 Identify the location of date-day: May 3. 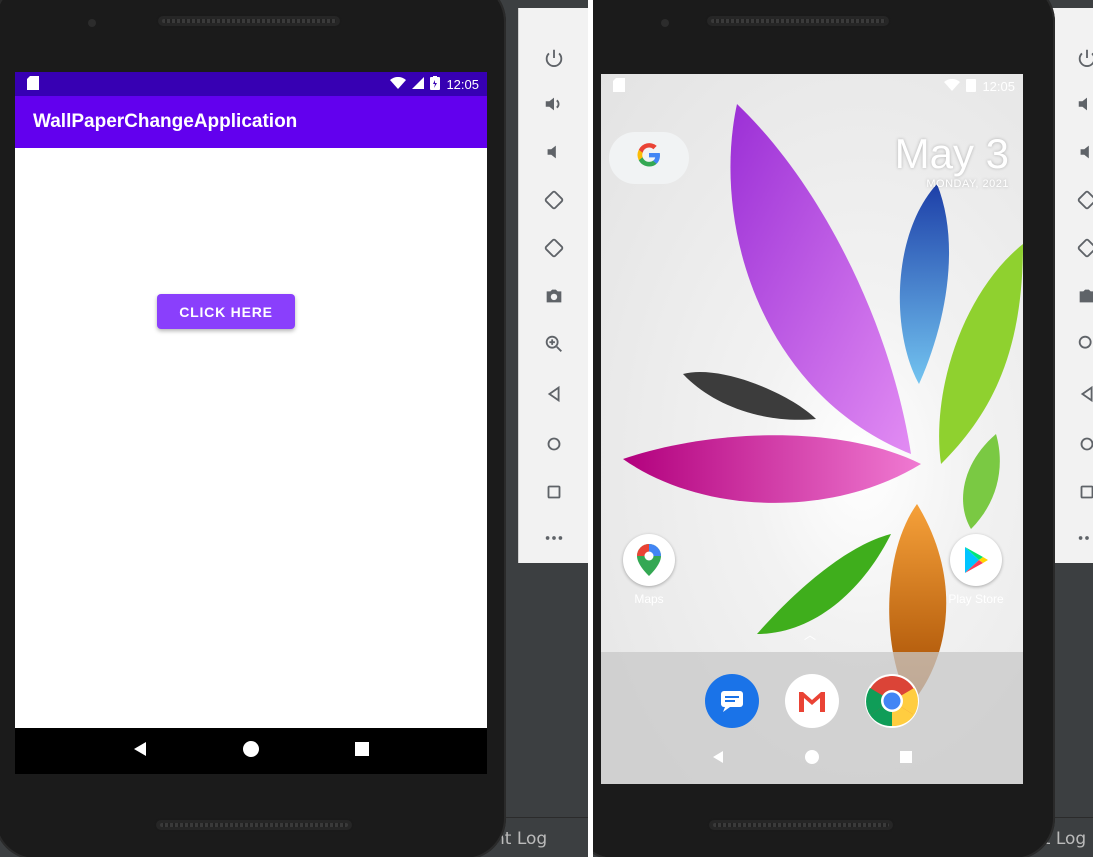
(951, 153).